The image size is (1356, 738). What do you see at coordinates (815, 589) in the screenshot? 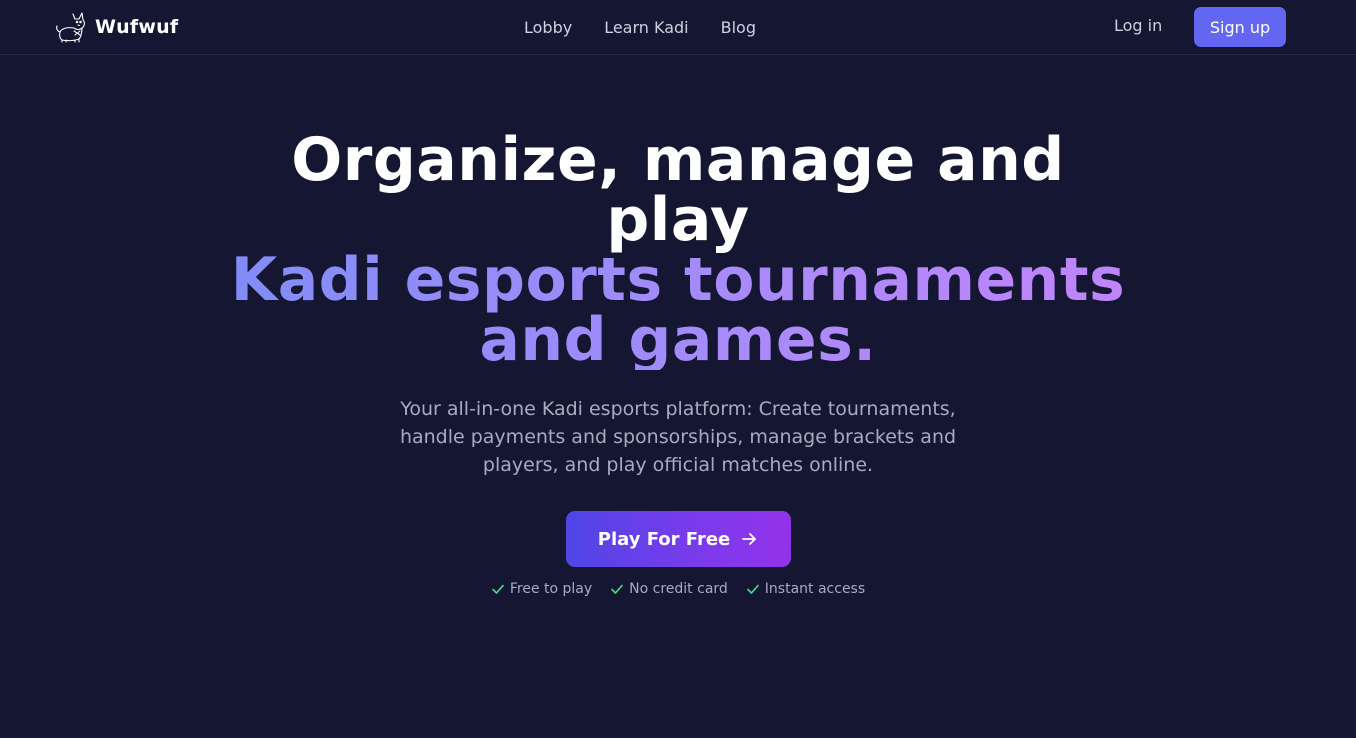
I see `perk-label: Instant access` at bounding box center [815, 589].